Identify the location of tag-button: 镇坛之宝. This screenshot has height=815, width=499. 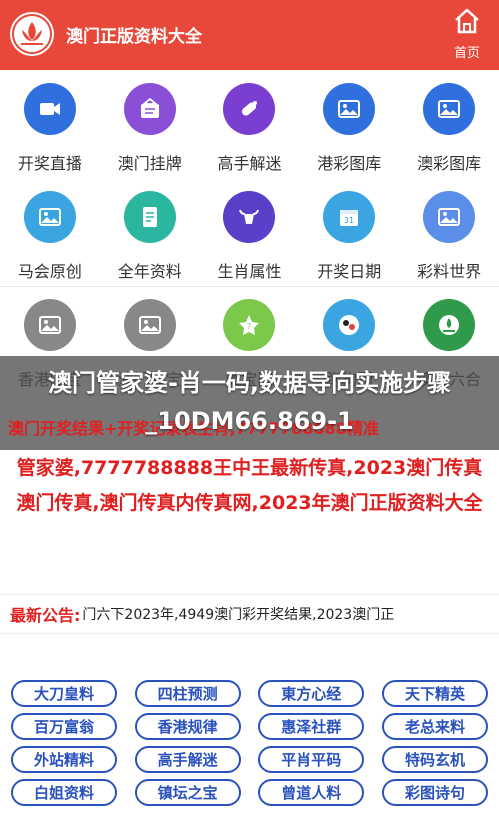
(187, 792).